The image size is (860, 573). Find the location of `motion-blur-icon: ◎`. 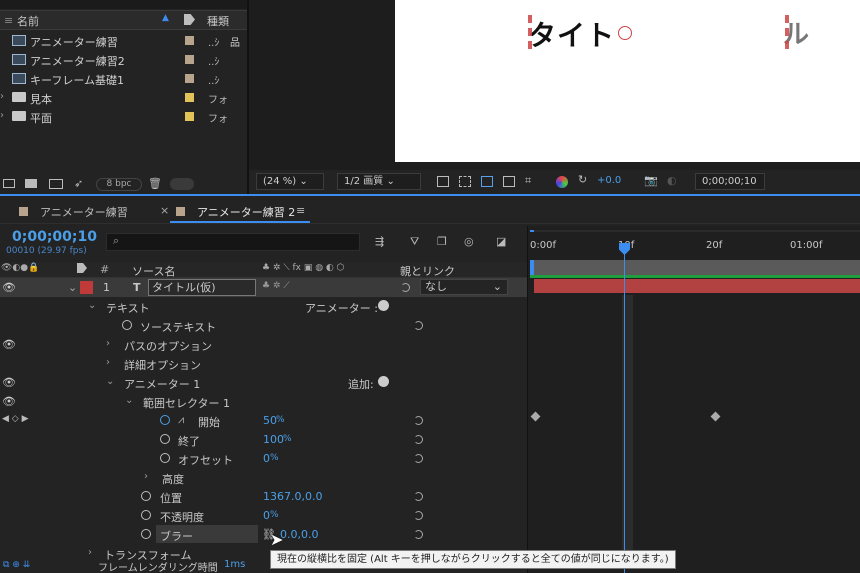

motion-blur-icon: ◎ is located at coordinates (469, 241).